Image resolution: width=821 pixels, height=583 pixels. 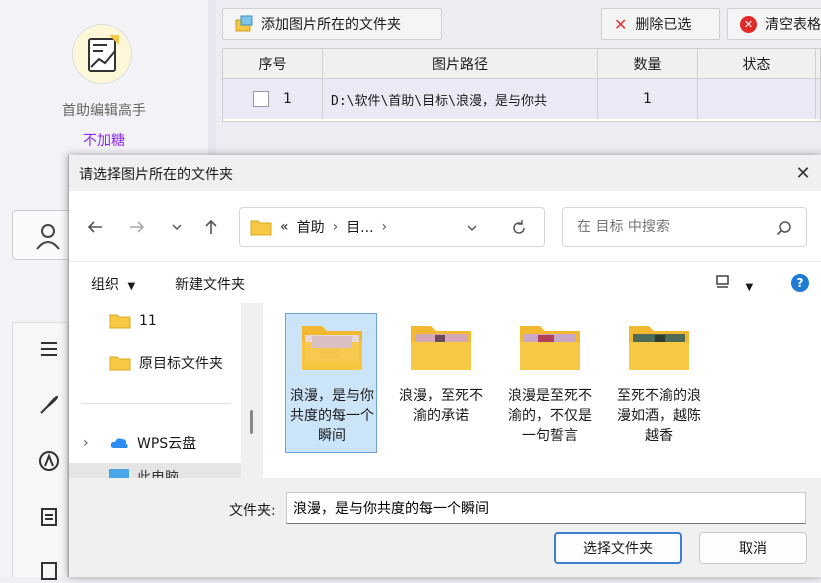 I want to click on clear-table-label: 清空表格, so click(x=793, y=25).